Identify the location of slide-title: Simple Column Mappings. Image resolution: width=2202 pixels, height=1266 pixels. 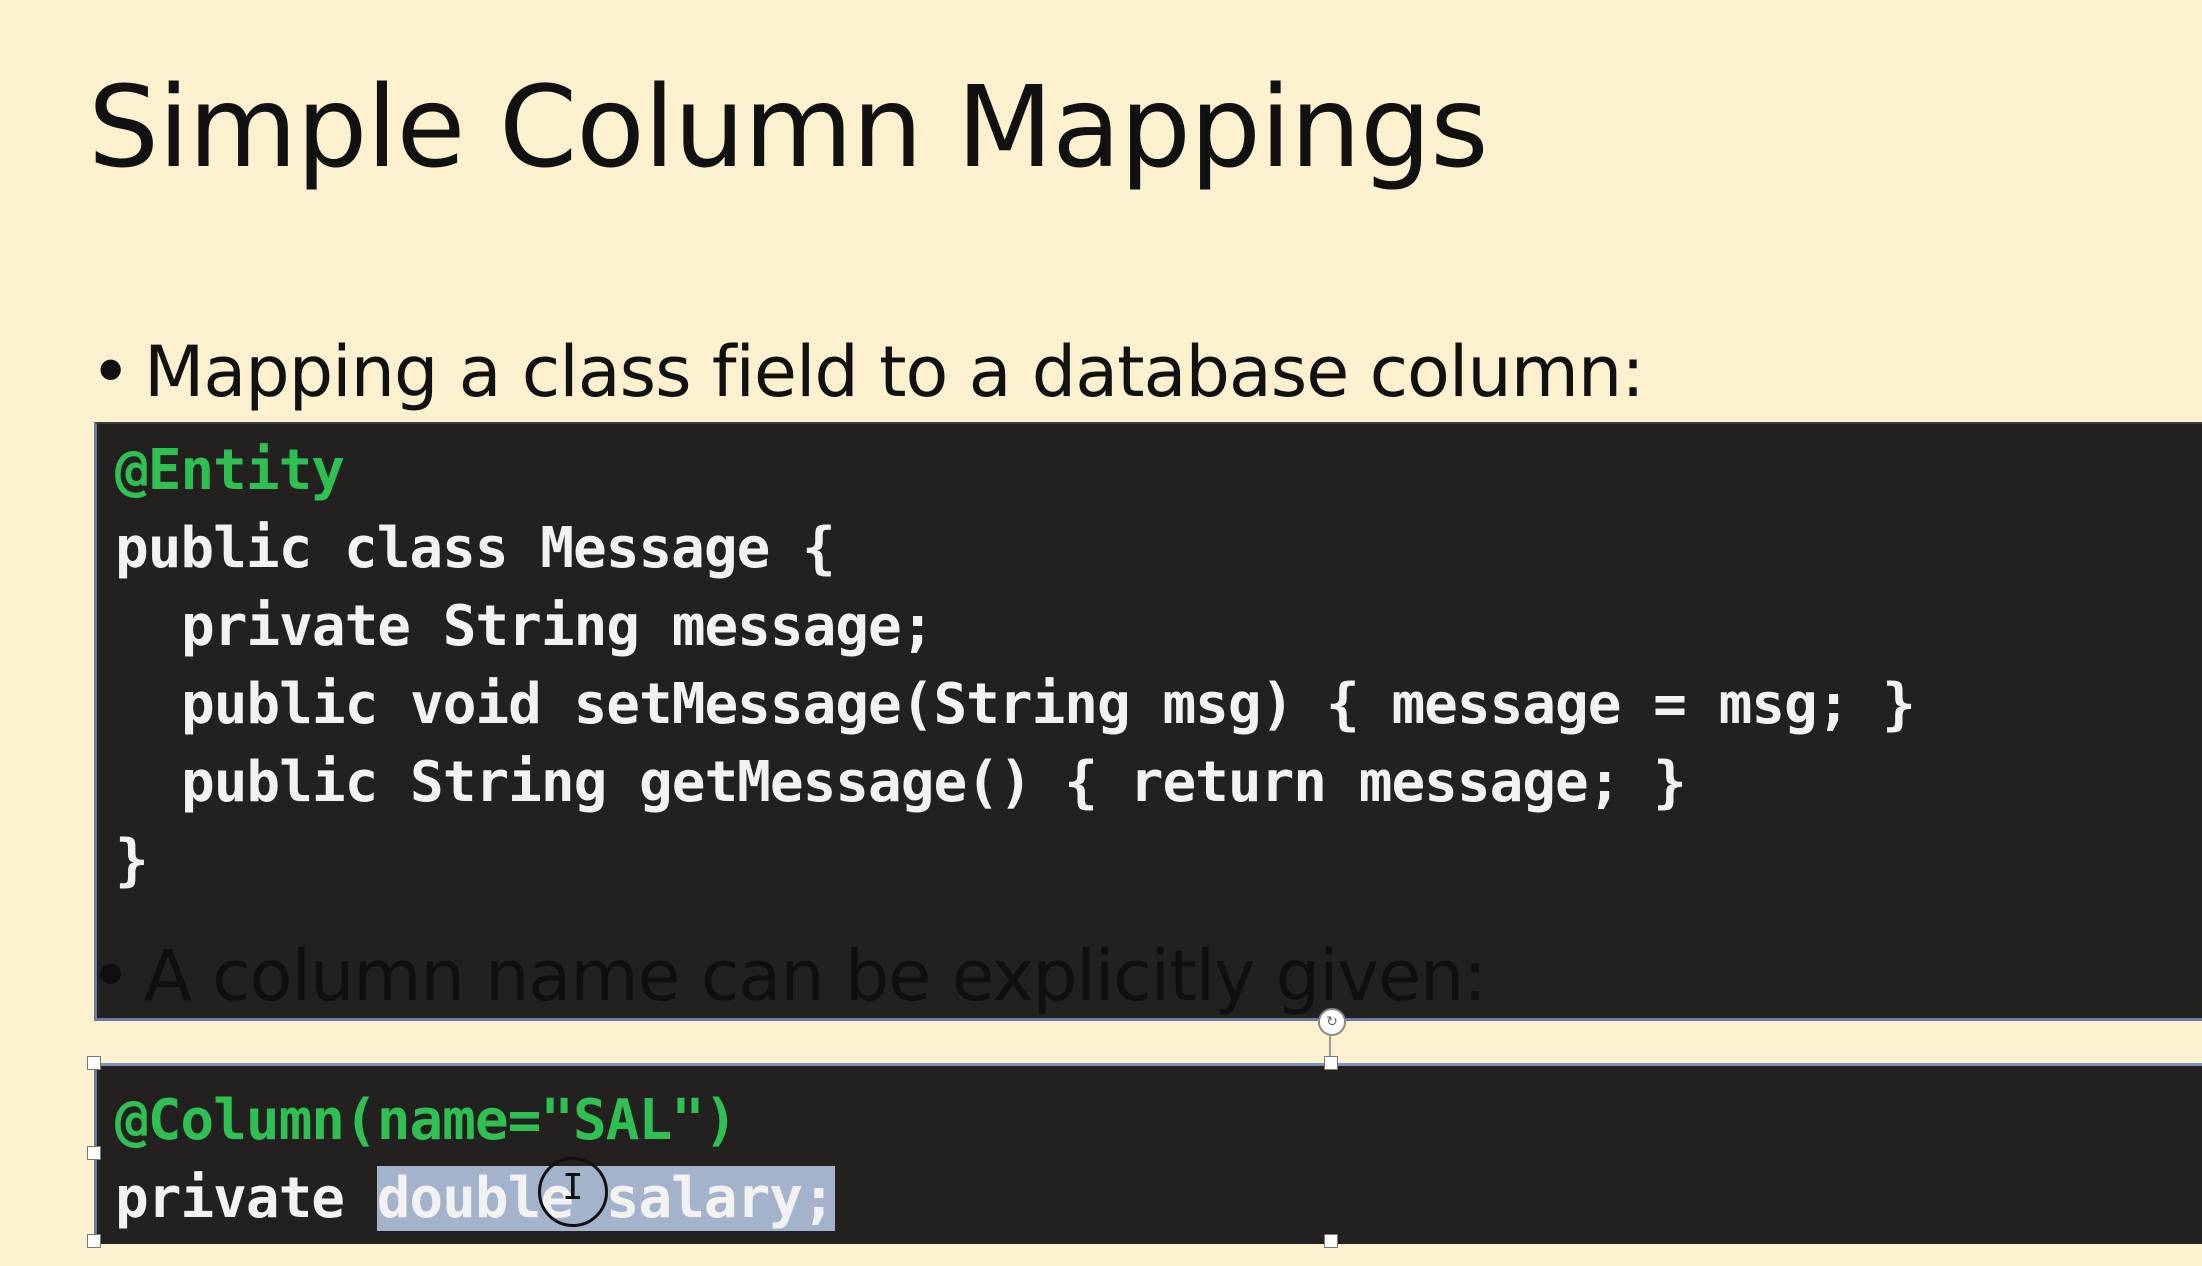
(788, 128).